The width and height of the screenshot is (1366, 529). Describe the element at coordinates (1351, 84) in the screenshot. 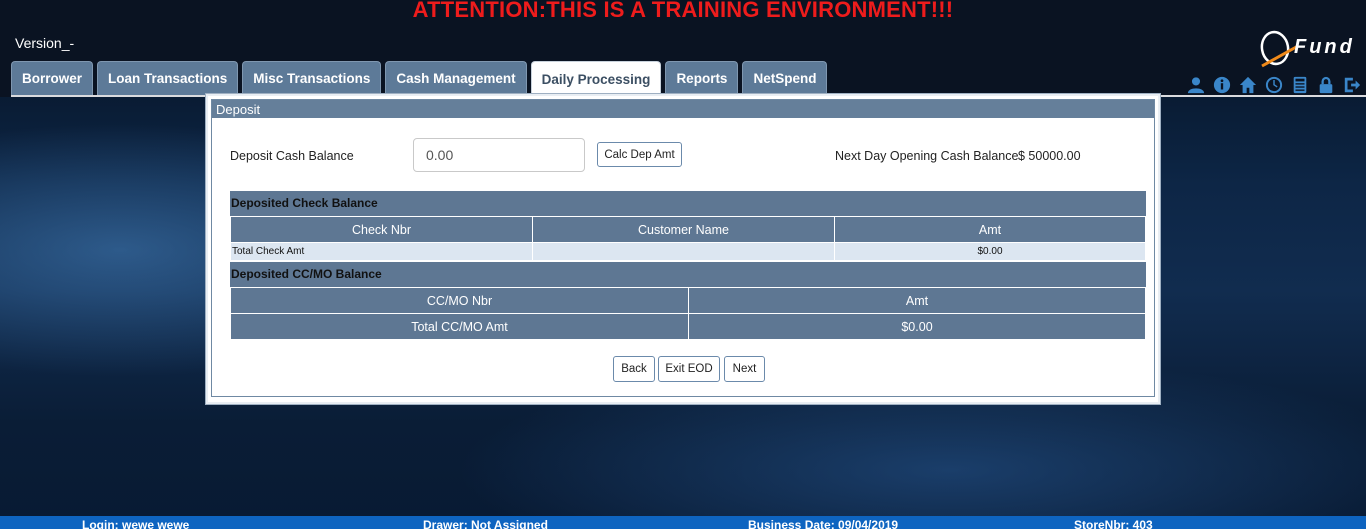

I see `logout-icon` at that location.